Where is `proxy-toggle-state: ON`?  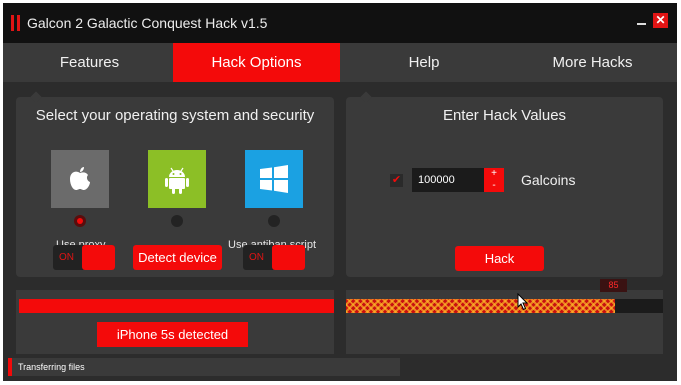 proxy-toggle-state: ON is located at coordinates (66, 257).